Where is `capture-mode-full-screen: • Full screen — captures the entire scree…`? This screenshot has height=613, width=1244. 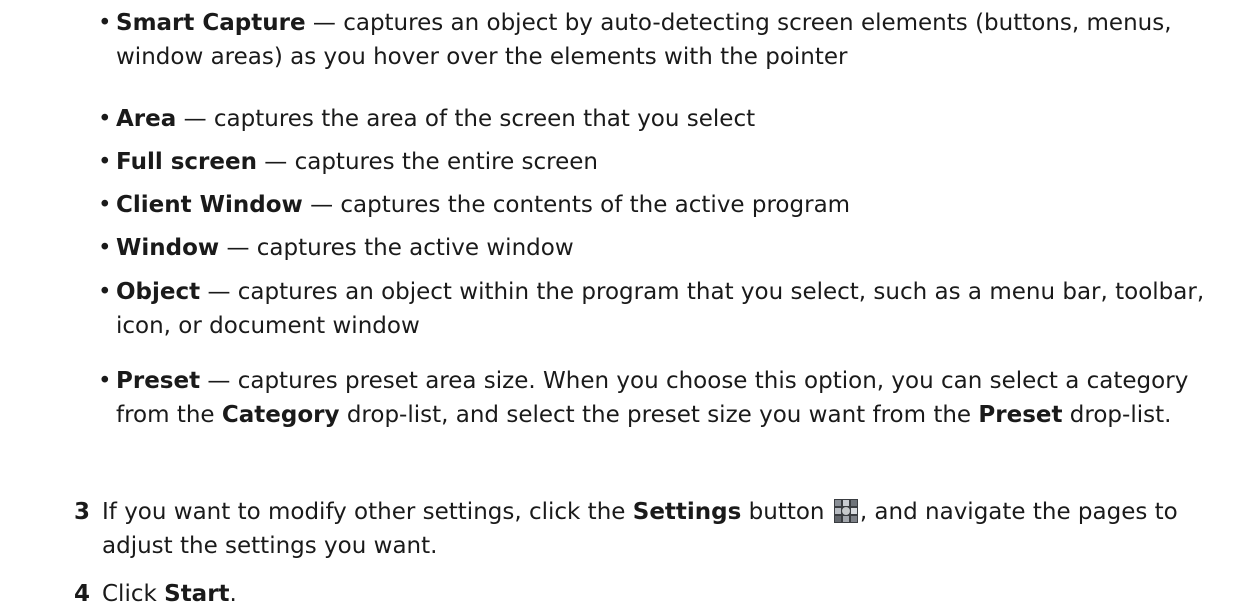
capture-mode-full-screen: • Full screen — captures the entire scree… is located at coordinates (668, 162).